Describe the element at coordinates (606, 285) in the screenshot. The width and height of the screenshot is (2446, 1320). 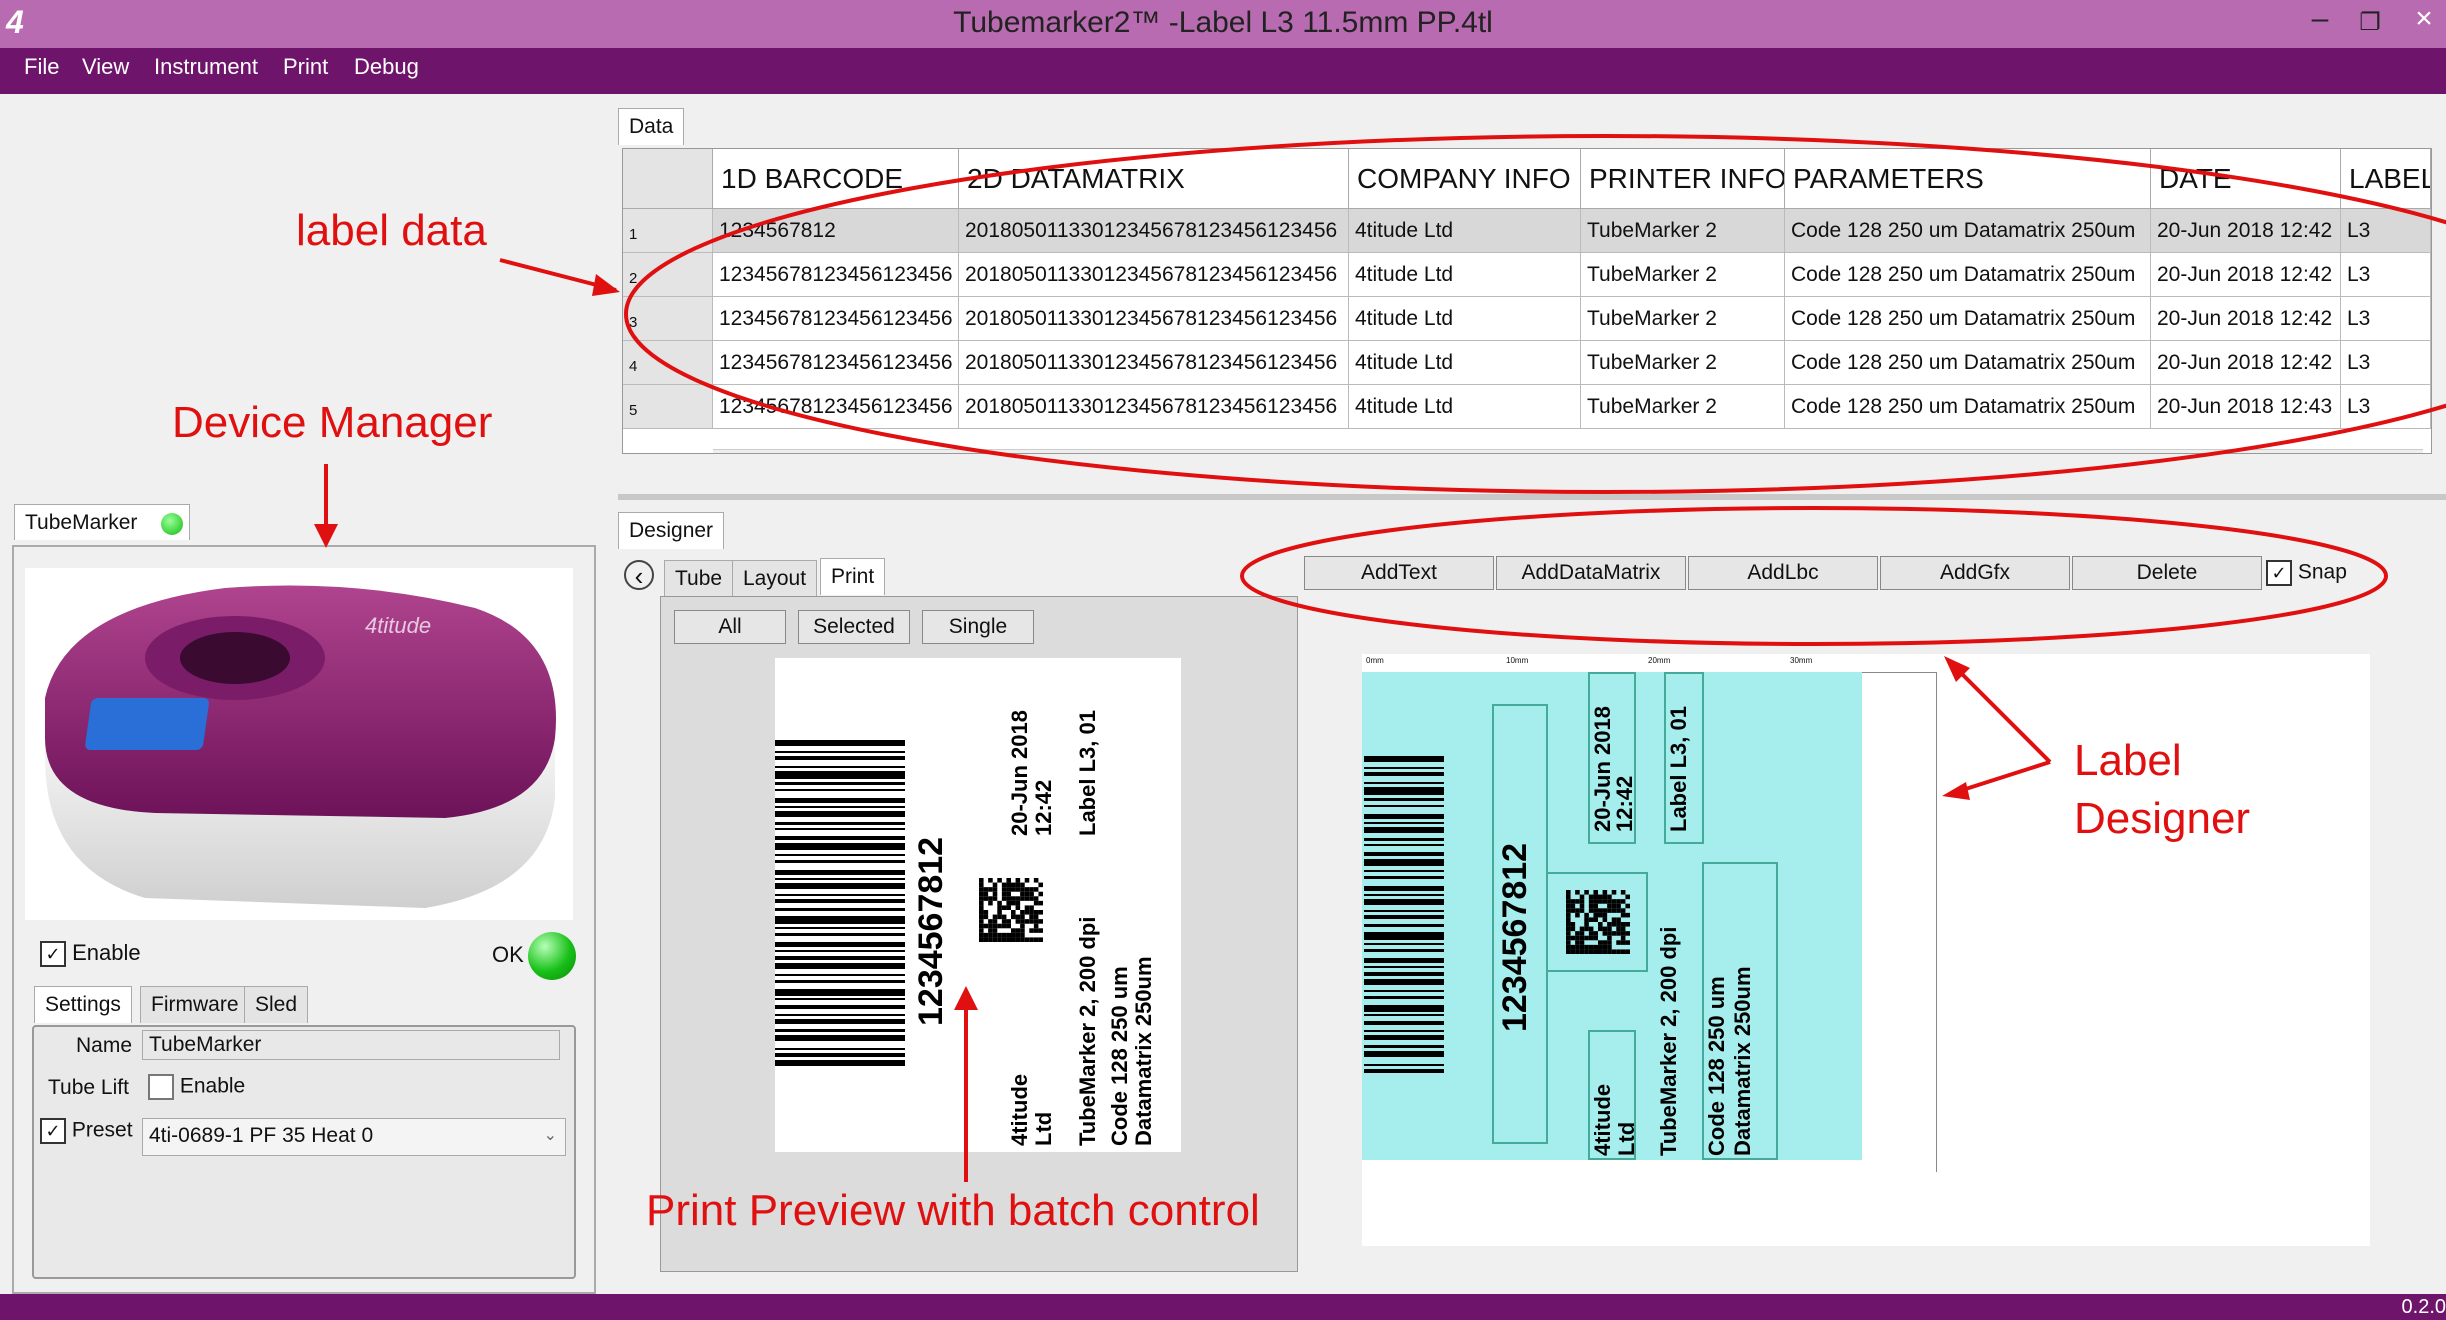
I see `label-data-arrowhead` at that location.